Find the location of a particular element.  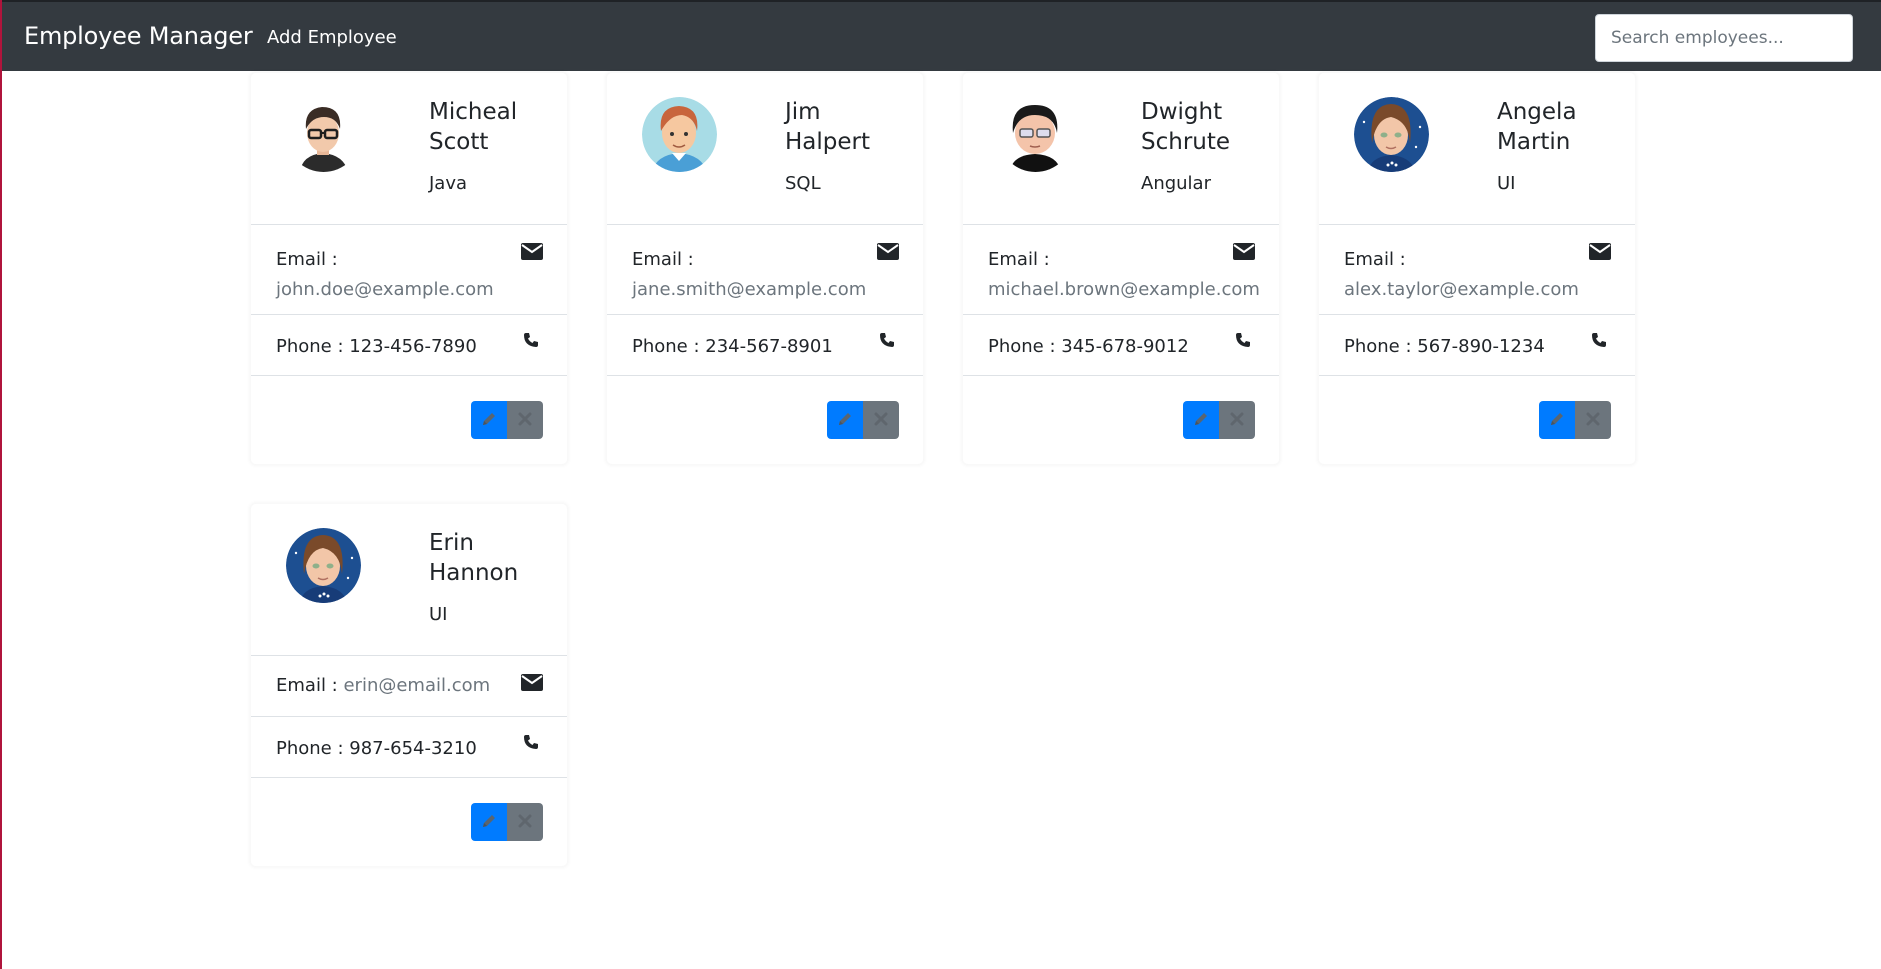

phone-value: 567-890-1234 is located at coordinates (1481, 346).